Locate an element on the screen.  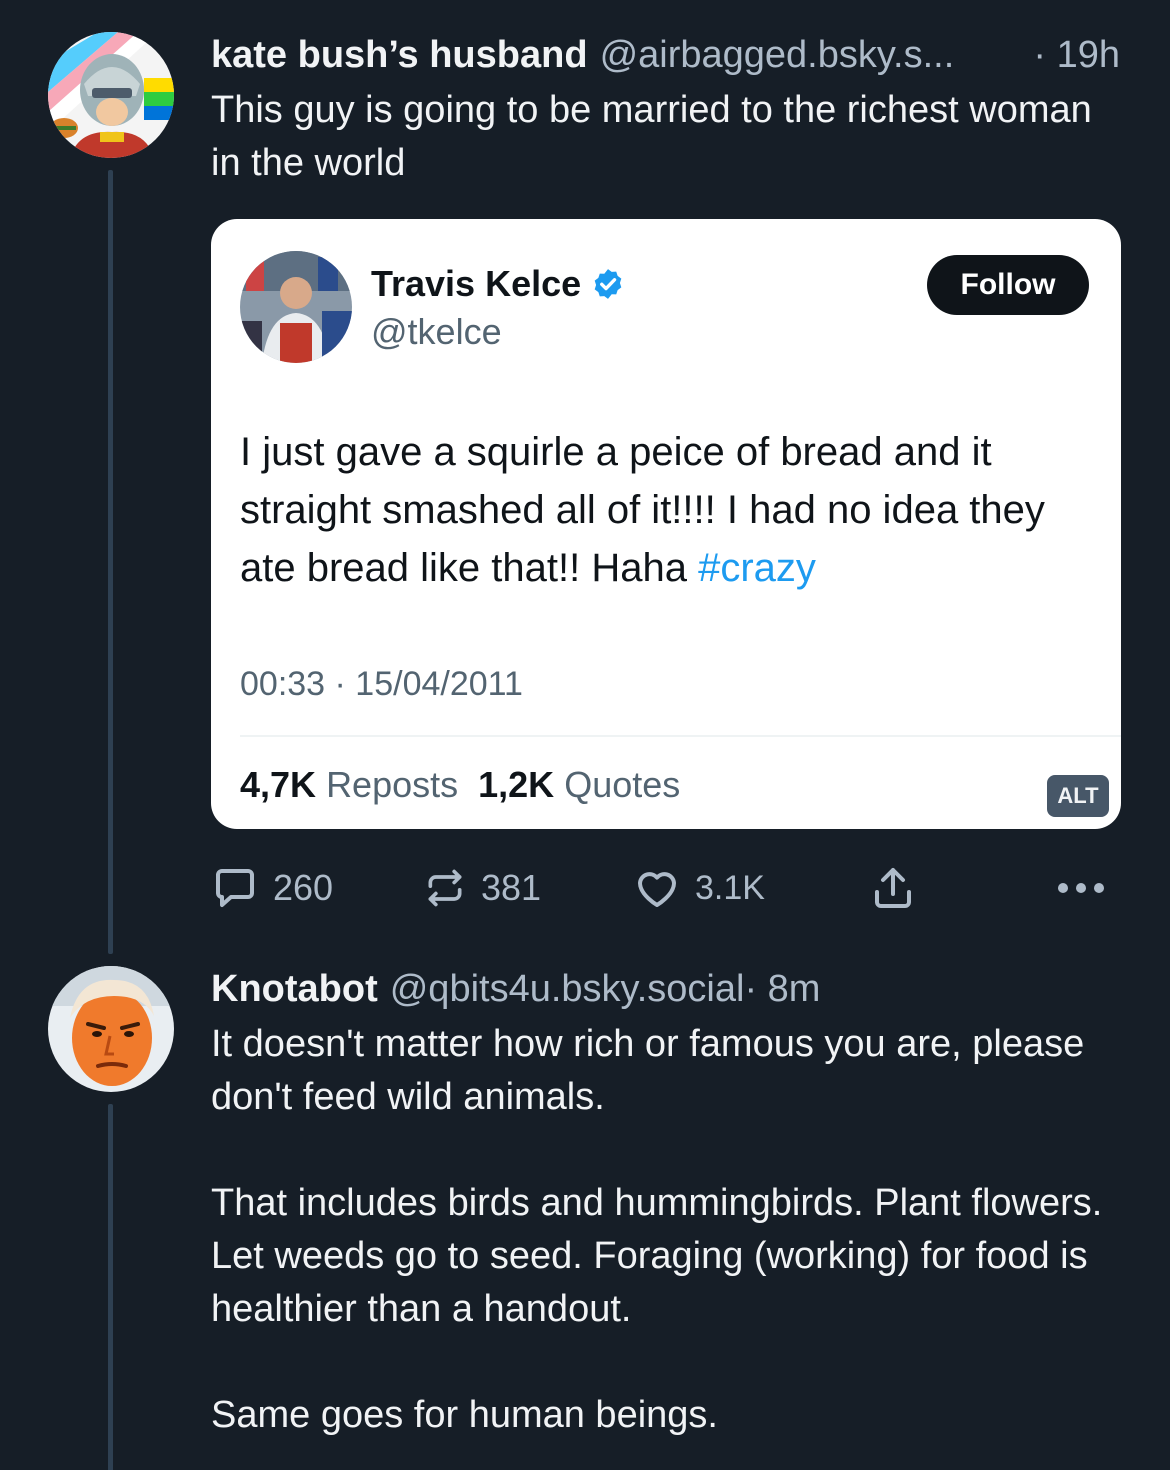
embed-date: 00:33 · 15/04/2011 is located at coordinates (381, 684).